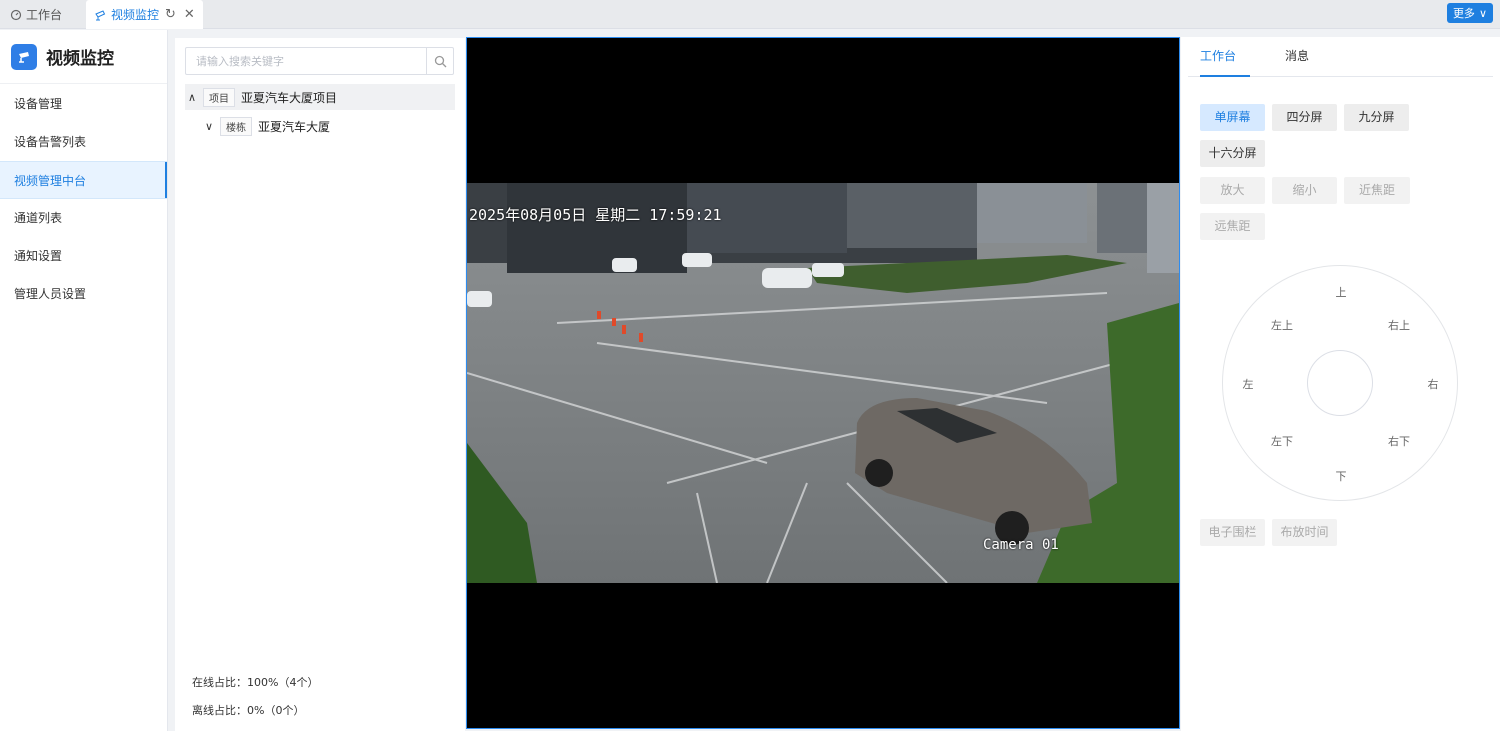 Image resolution: width=1500 pixels, height=731 pixels. Describe the element at coordinates (1232, 153) in the screenshot. I see `sixteen-screen-button: 十六分屏` at that location.